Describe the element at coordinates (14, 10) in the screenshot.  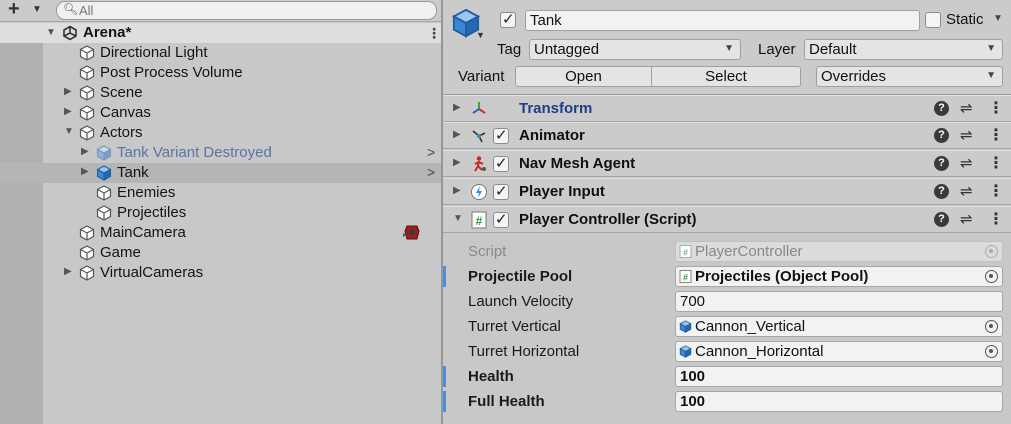
I see `plus-icon: +` at that location.